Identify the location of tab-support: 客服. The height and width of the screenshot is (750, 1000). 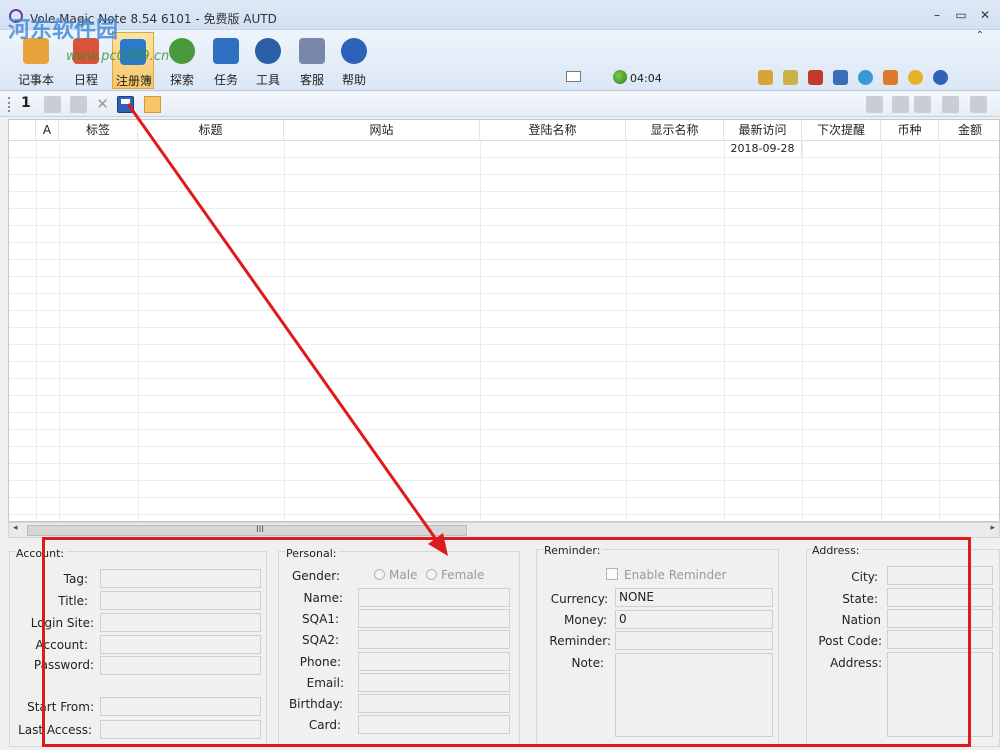
(312, 60).